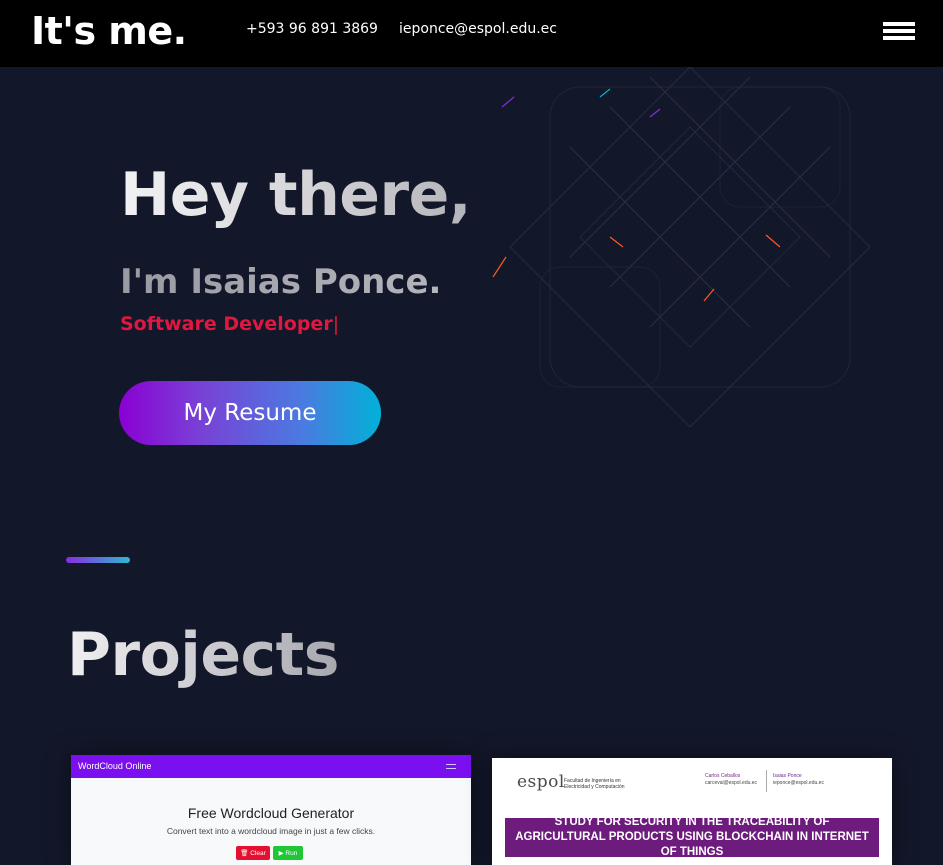 The height and width of the screenshot is (865, 943). What do you see at coordinates (312, 29) in the screenshot?
I see `phone-number: +593 96 891 3869` at bounding box center [312, 29].